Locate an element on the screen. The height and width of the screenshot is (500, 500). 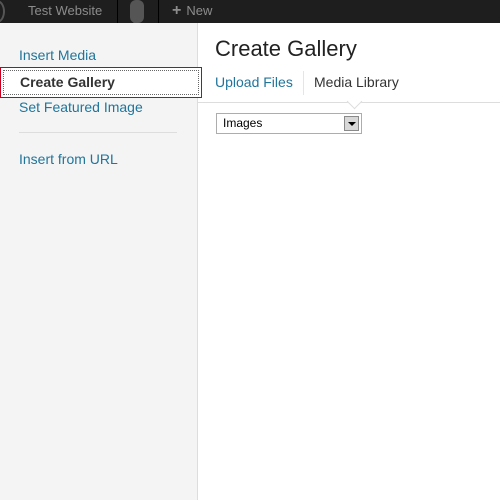
menu-item-create-gallery-label: Create Gallery is located at coordinates (67, 82).